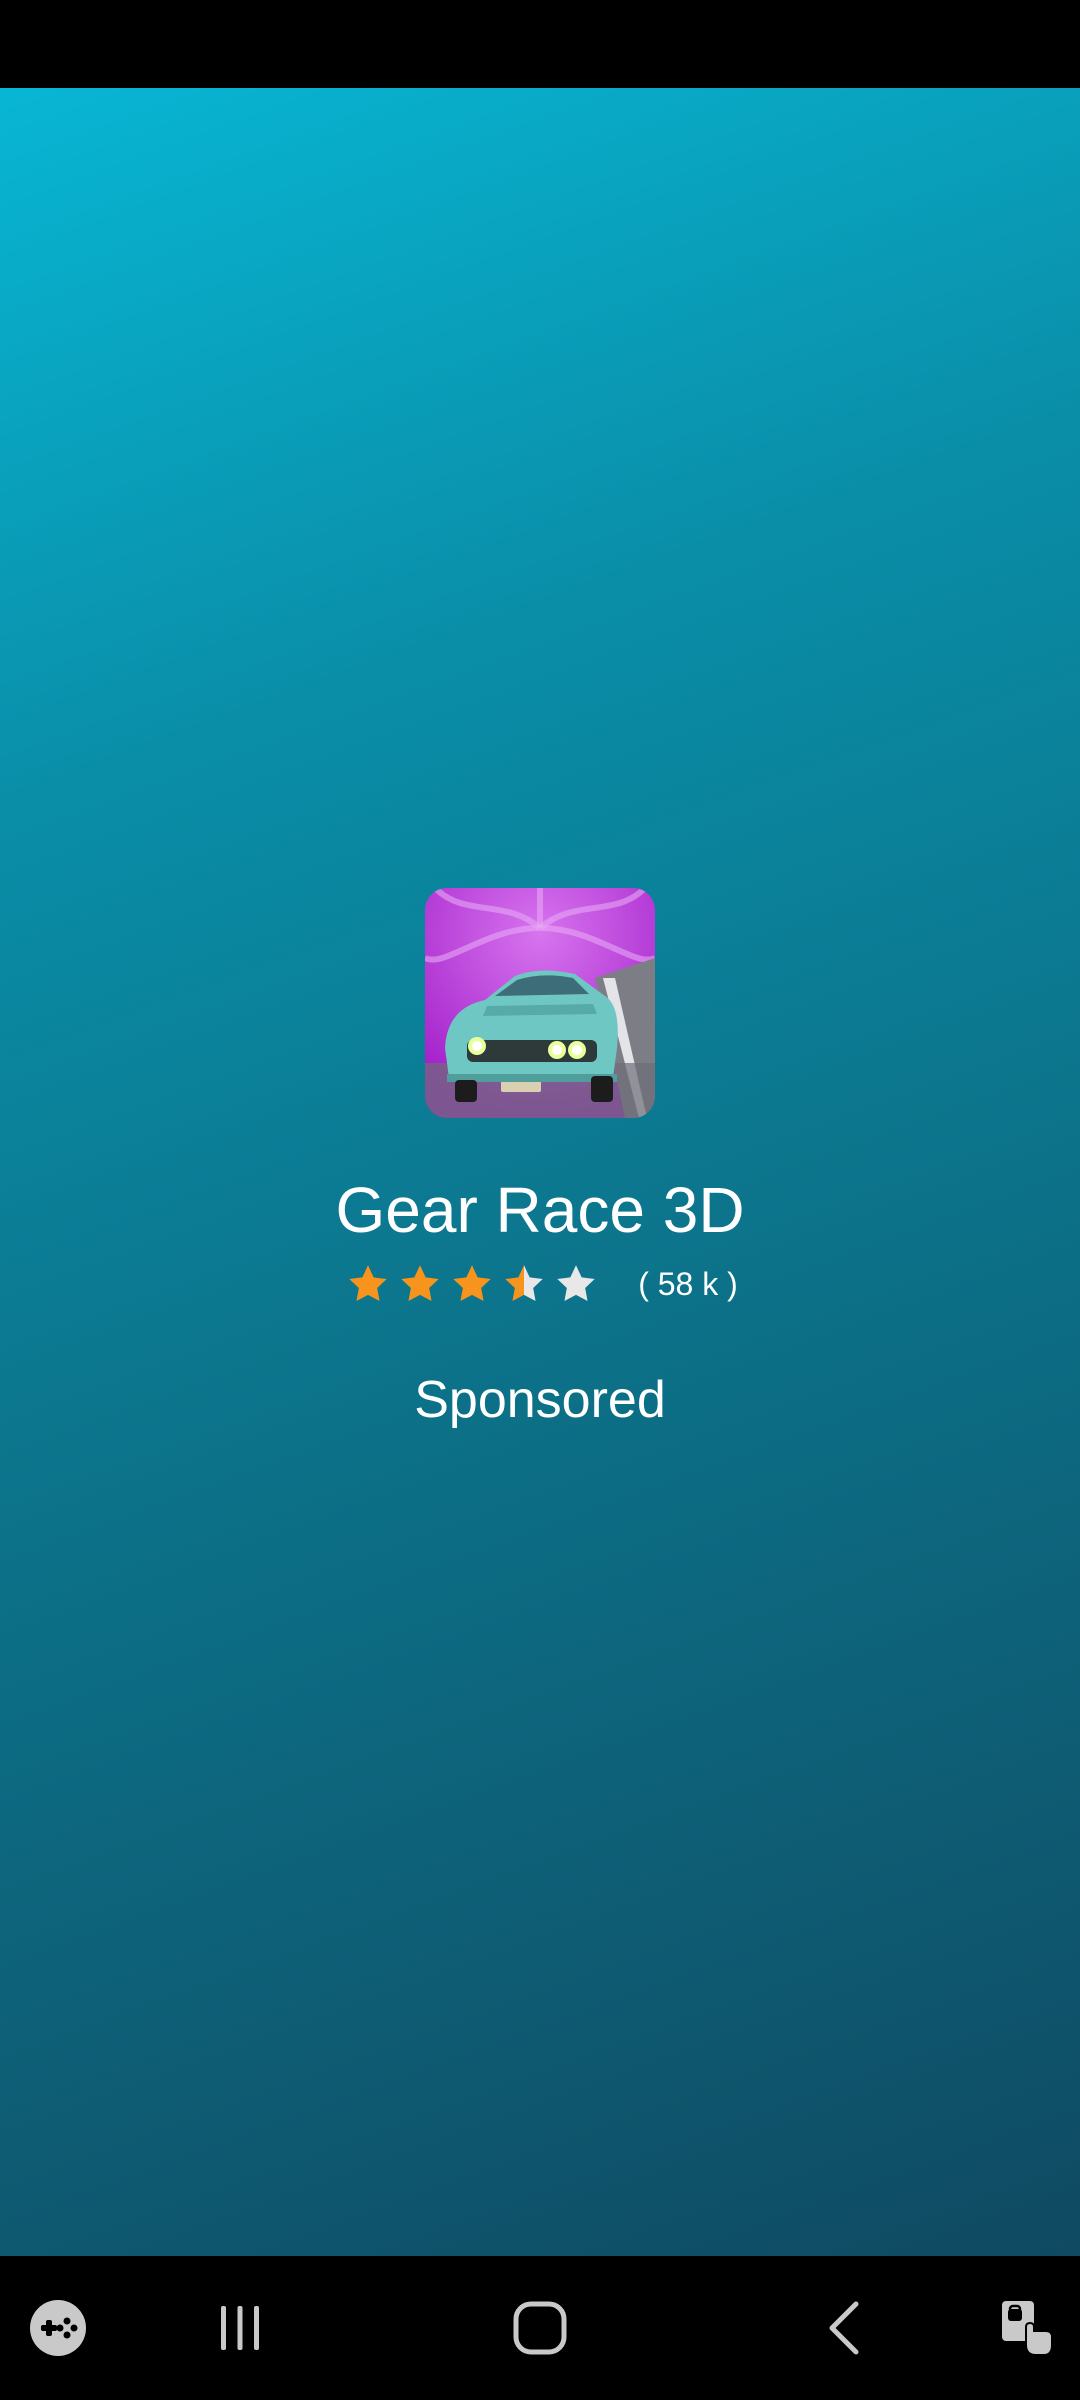 This screenshot has height=2400, width=1080. I want to click on race-car-app-icon, so click(540, 1003).